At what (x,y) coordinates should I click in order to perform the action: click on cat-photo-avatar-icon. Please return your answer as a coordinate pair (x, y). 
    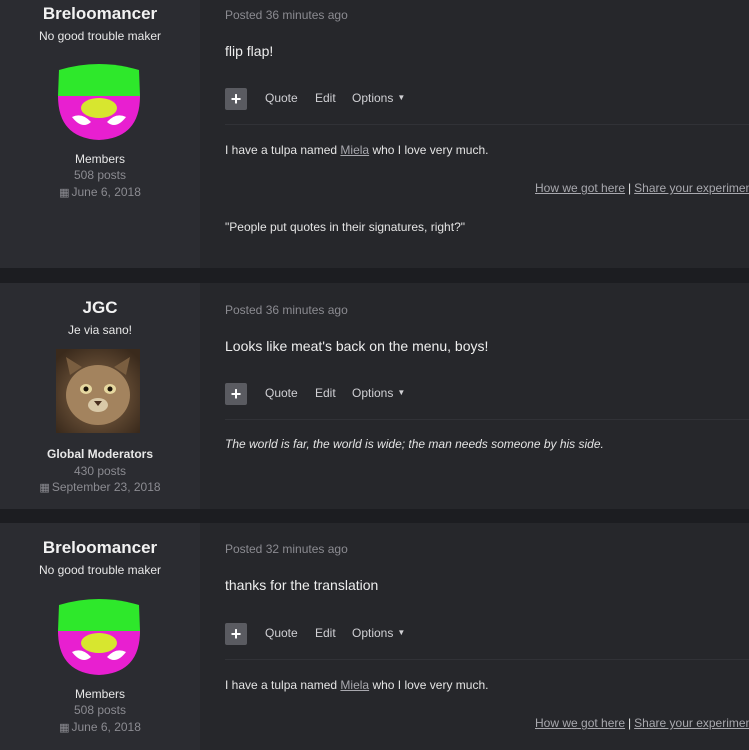
    Looking at the image, I should click on (98, 391).